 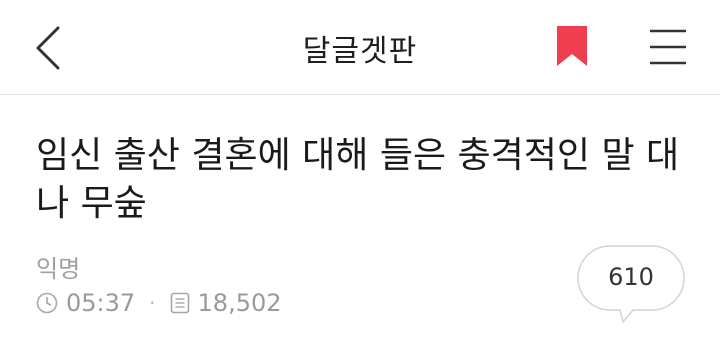 What do you see at coordinates (239, 303) in the screenshot?
I see `view-count: 18,502` at bounding box center [239, 303].